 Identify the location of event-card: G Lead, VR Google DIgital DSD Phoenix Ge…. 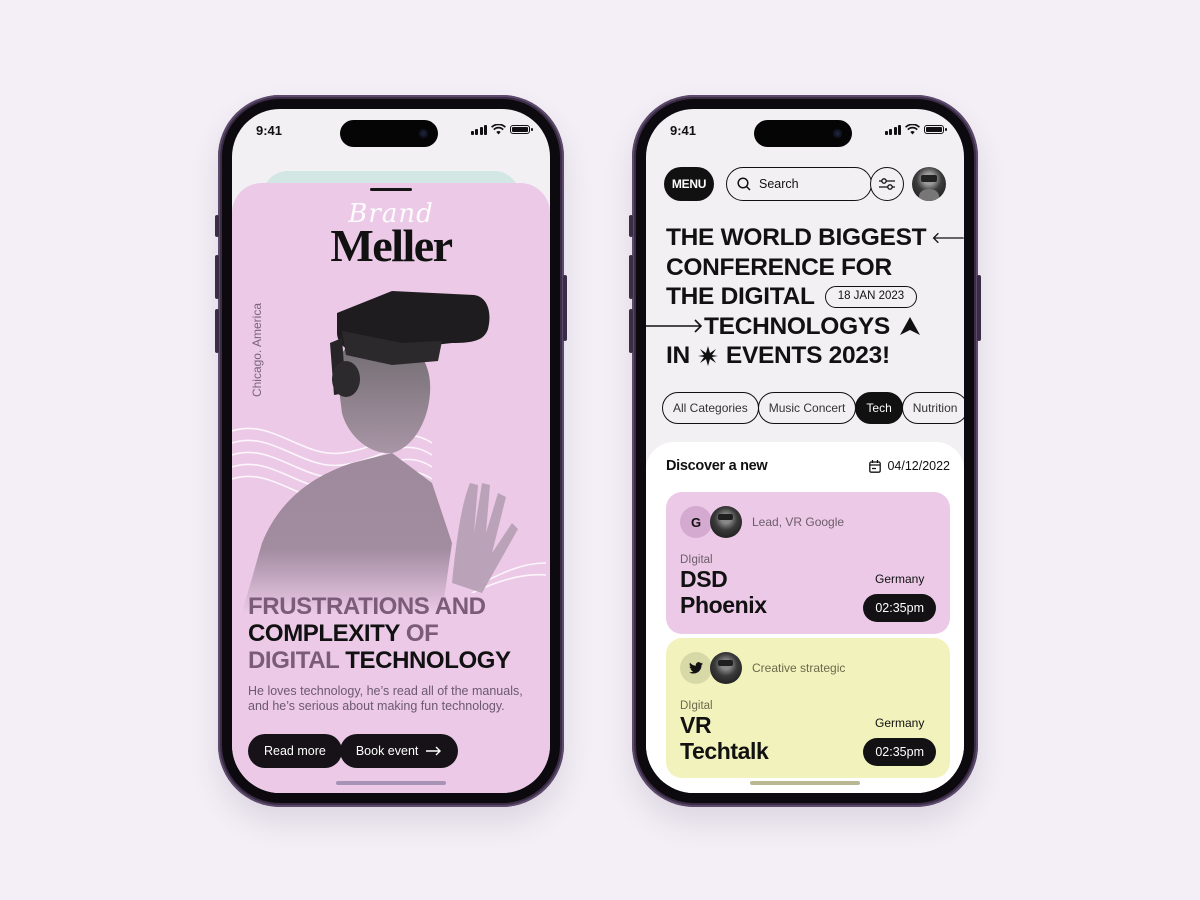
(808, 563).